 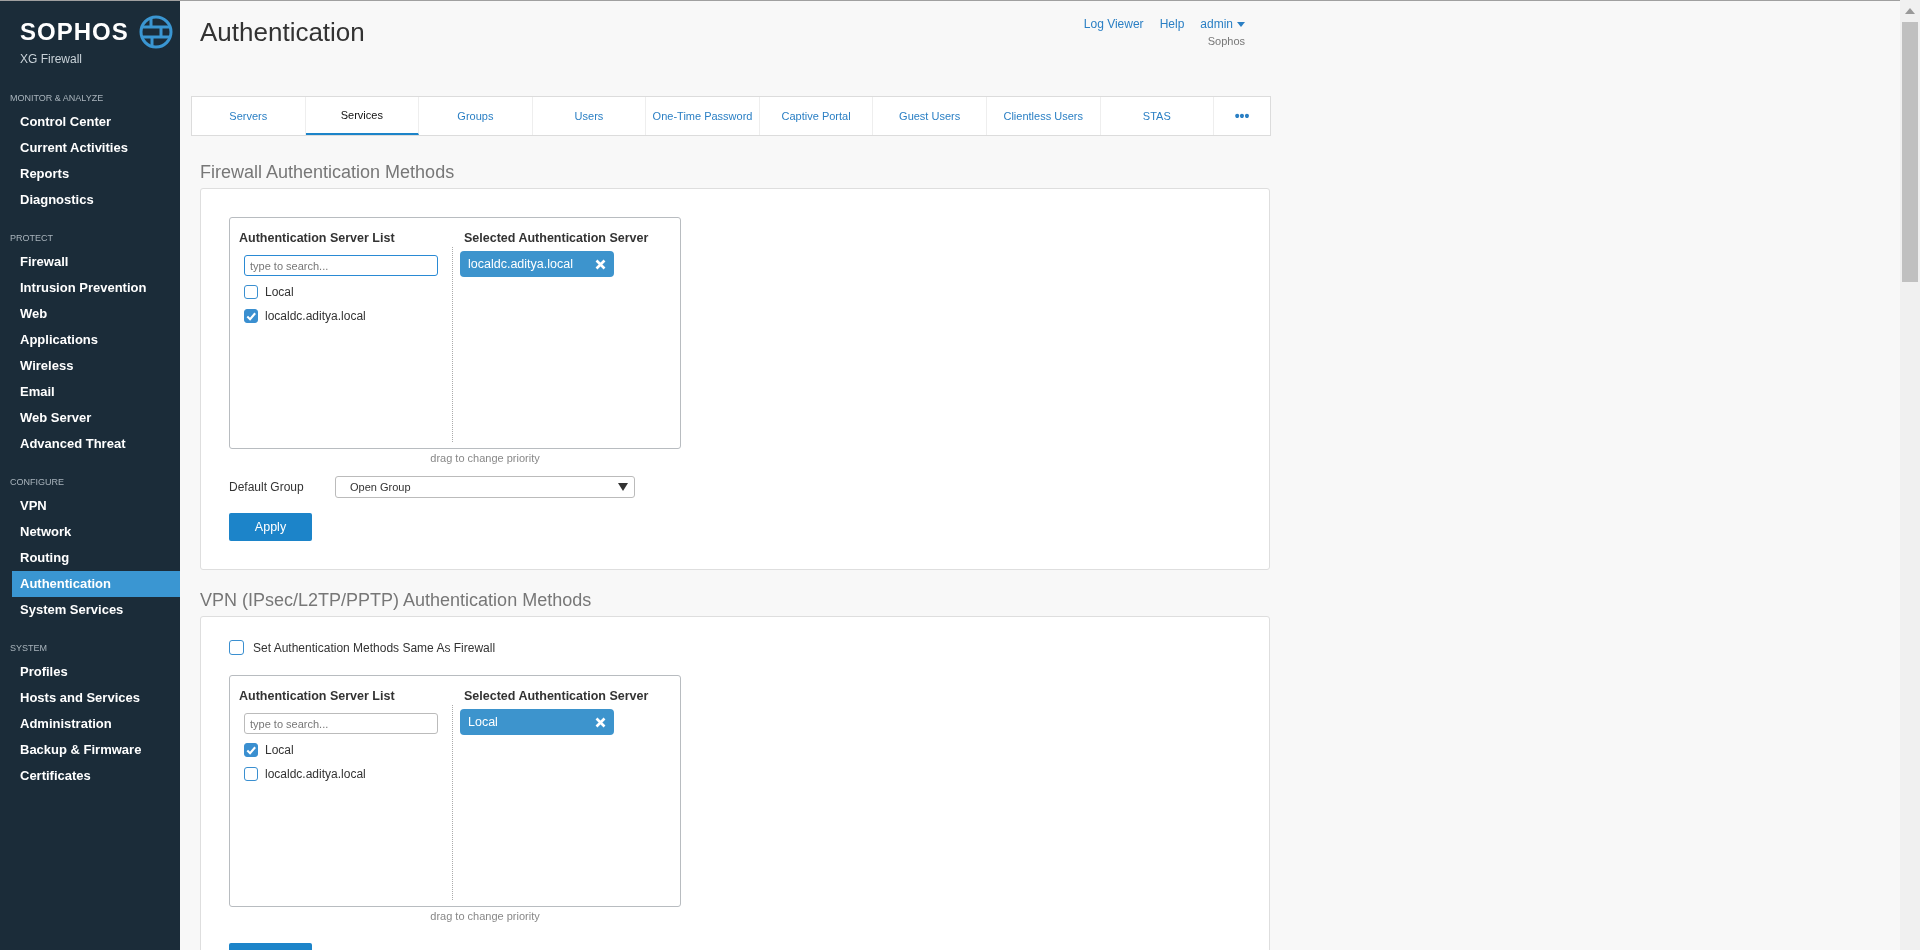 What do you see at coordinates (374, 647) in the screenshot?
I see `checkbox-label: Set Authentication Methods Same As Firewall` at bounding box center [374, 647].